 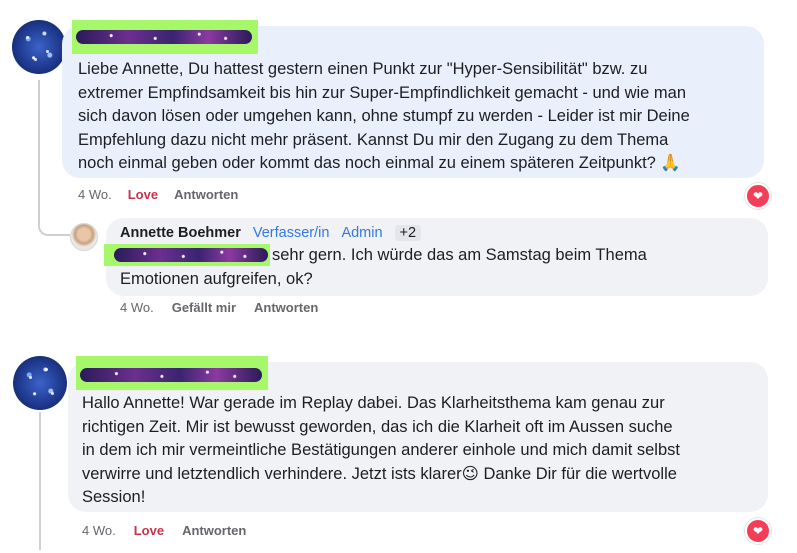 What do you see at coordinates (54, 227) in the screenshot?
I see `thread-connector` at bounding box center [54, 227].